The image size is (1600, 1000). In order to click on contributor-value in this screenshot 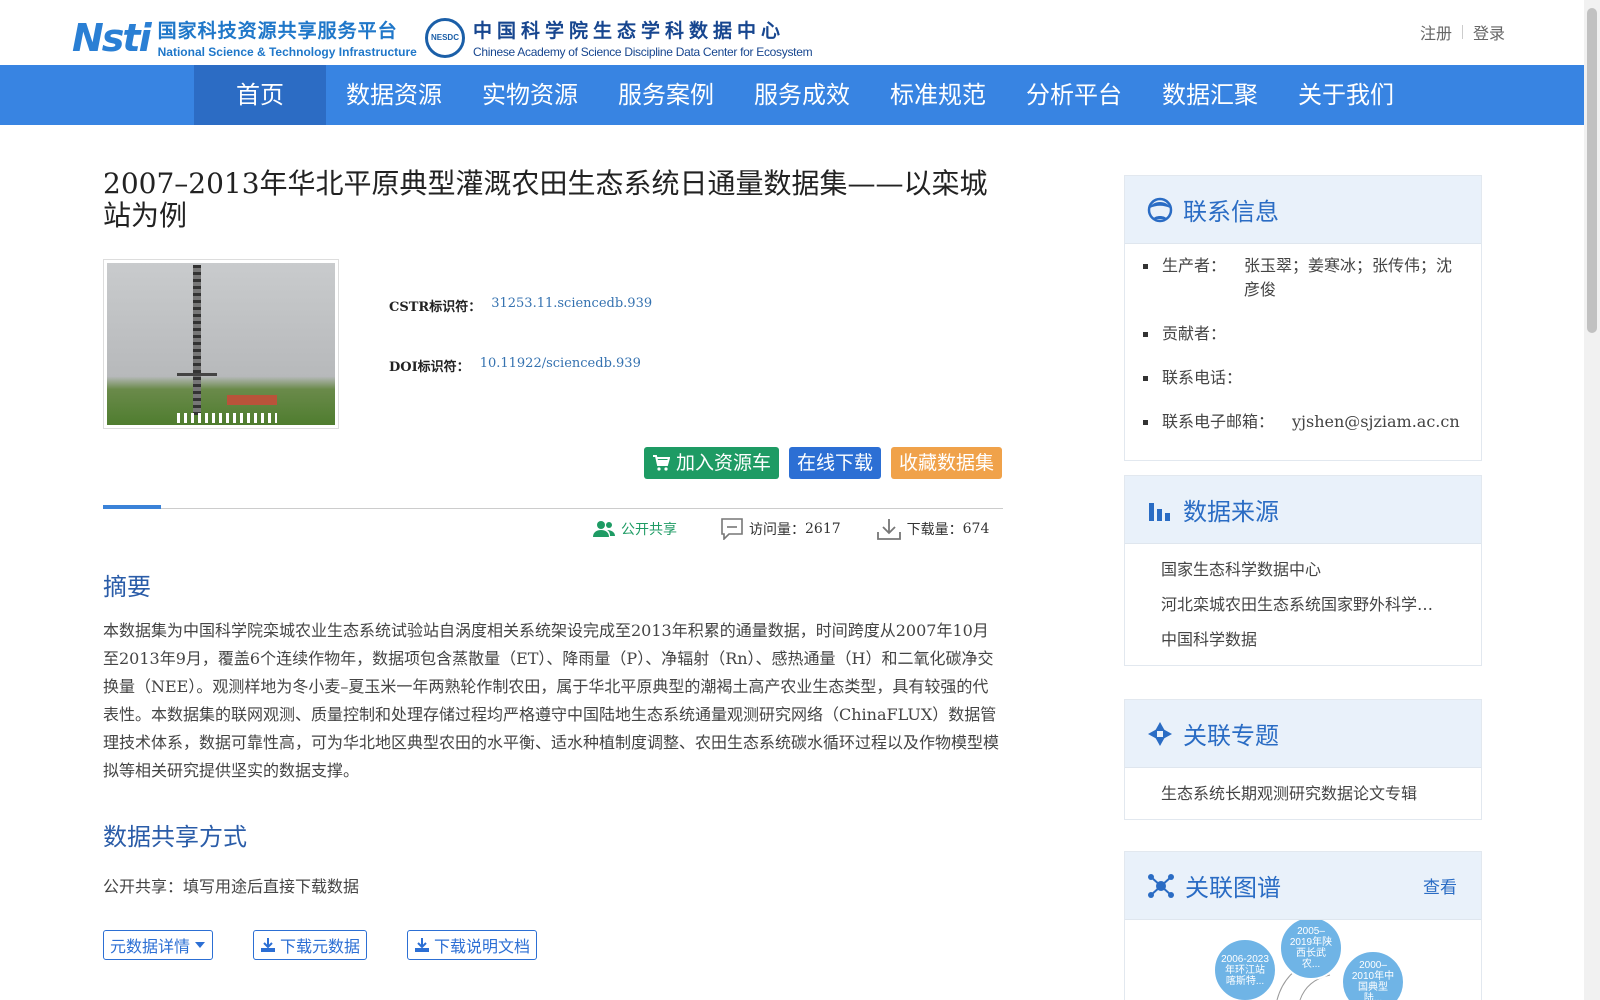, I will do `click(1349, 334)`.